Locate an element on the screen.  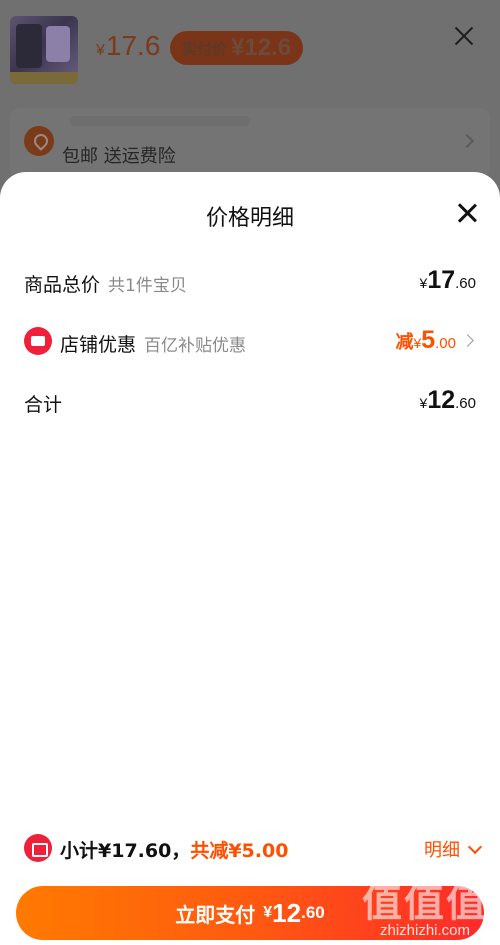
address-card: 包邮 送运费险 is located at coordinates (250, 143).